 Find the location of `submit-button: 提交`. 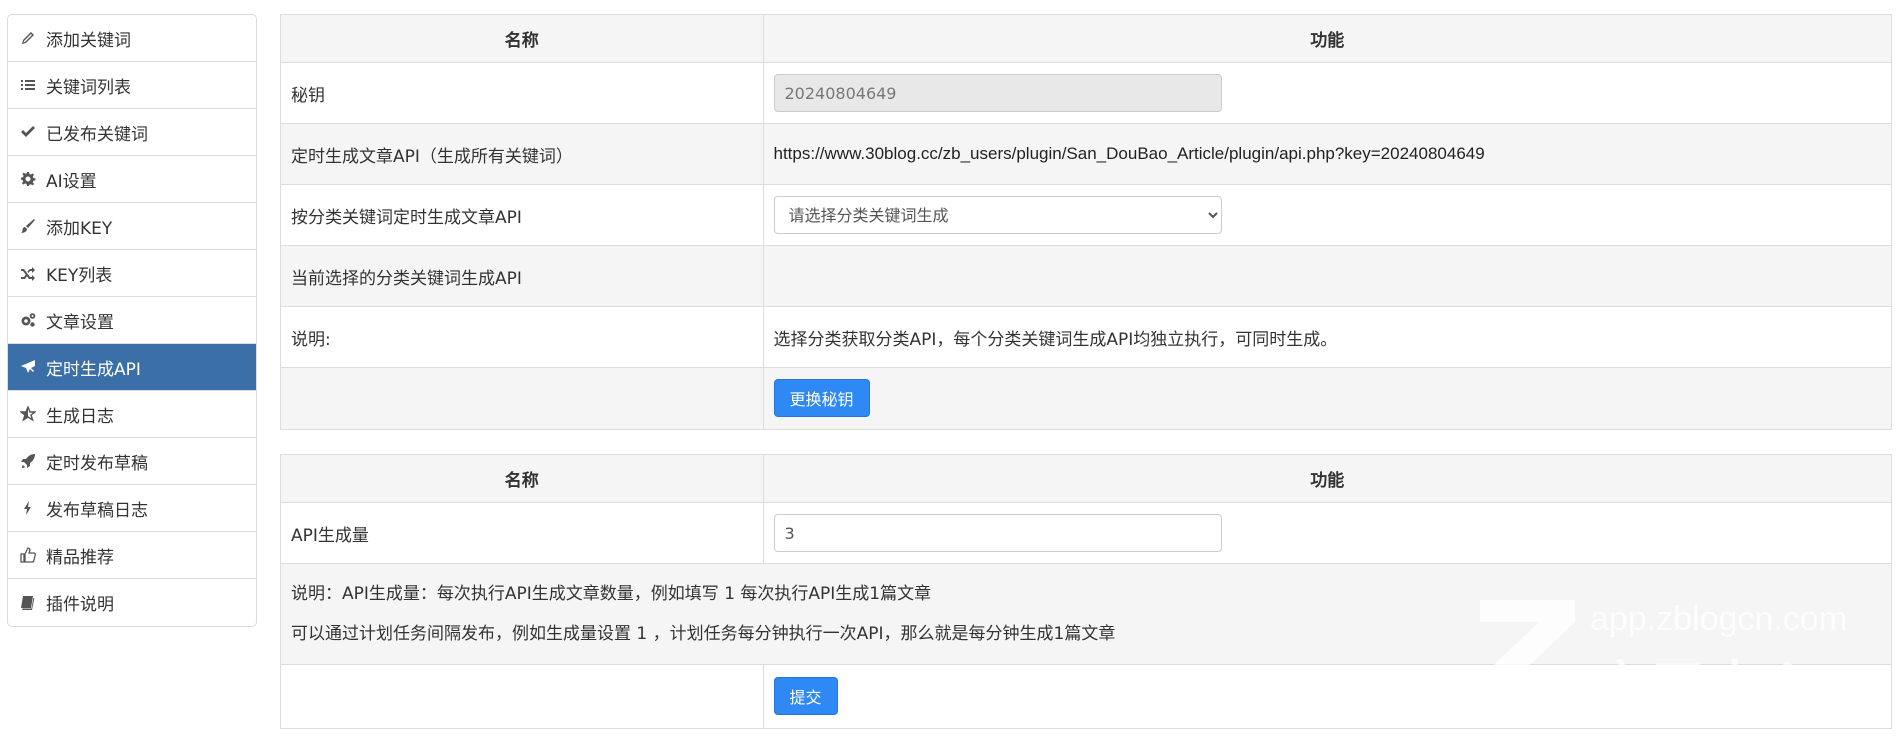

submit-button: 提交 is located at coordinates (805, 696).